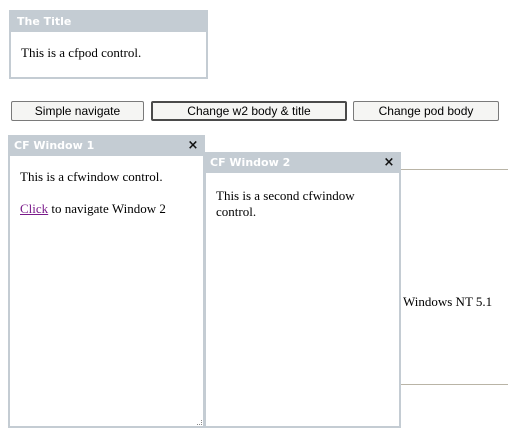 The height and width of the screenshot is (428, 508). Describe the element at coordinates (81, 52) in the screenshot. I see `pod-body: This is a cfpod control.` at that location.